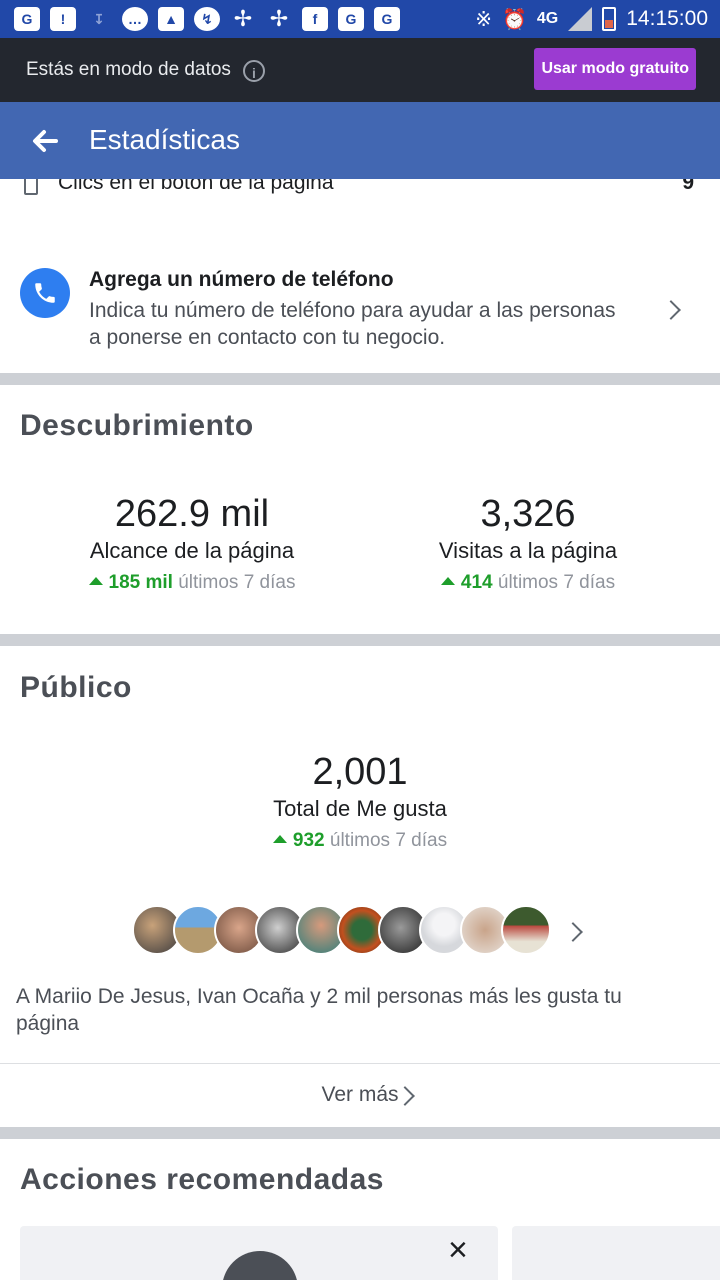 Image resolution: width=720 pixels, height=1280 pixels. What do you see at coordinates (315, 19) in the screenshot?
I see `facebook-icon: f` at bounding box center [315, 19].